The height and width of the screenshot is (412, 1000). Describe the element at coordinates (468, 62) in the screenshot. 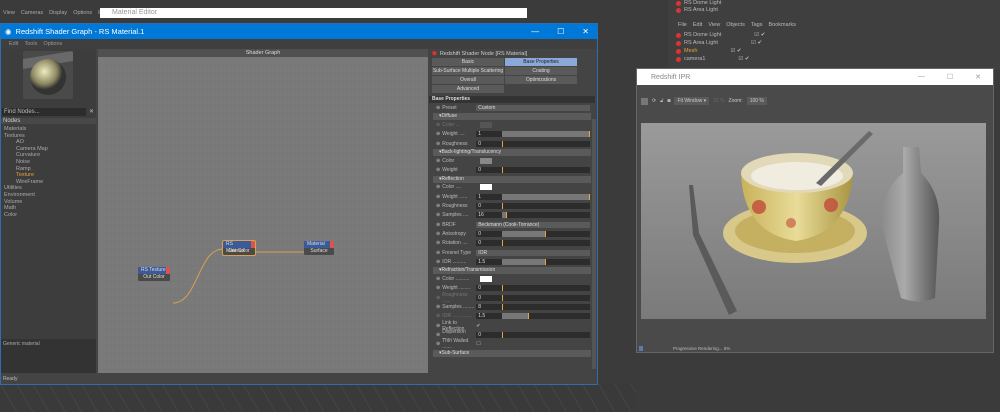

I see `tab-basic: Basic` at that location.